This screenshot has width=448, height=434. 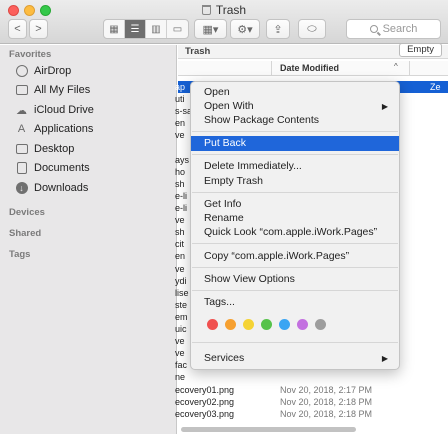 I want to click on trash-icon, so click(x=206, y=10).